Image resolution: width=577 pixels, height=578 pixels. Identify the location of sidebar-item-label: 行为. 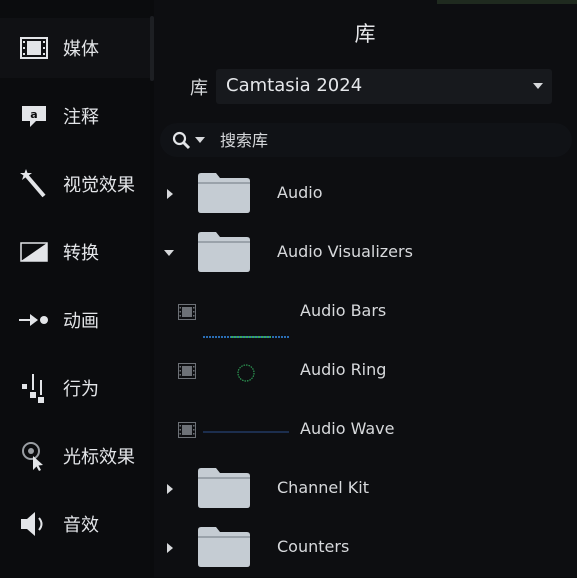
(81, 389).